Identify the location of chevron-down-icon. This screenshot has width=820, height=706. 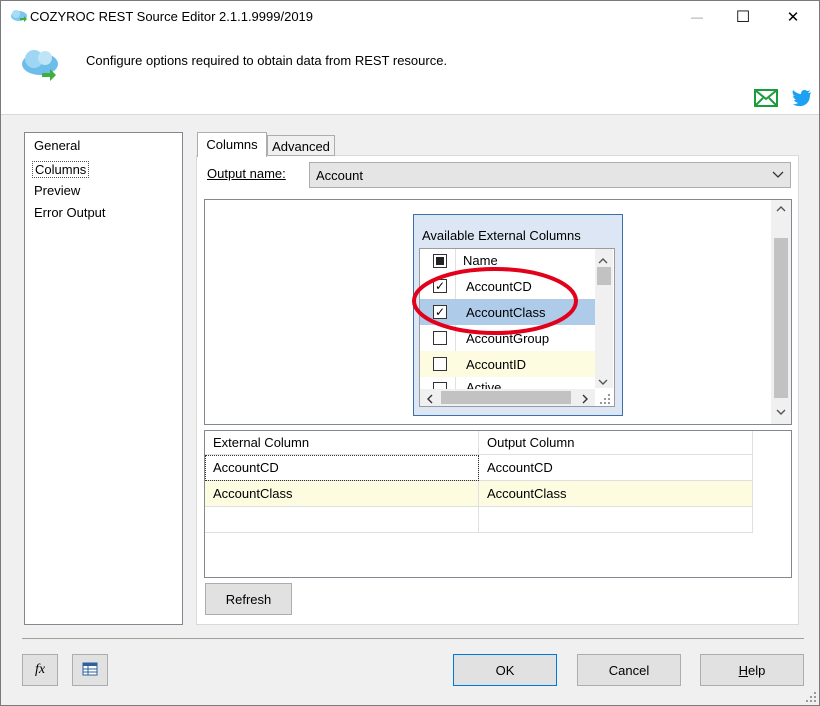
(778, 175).